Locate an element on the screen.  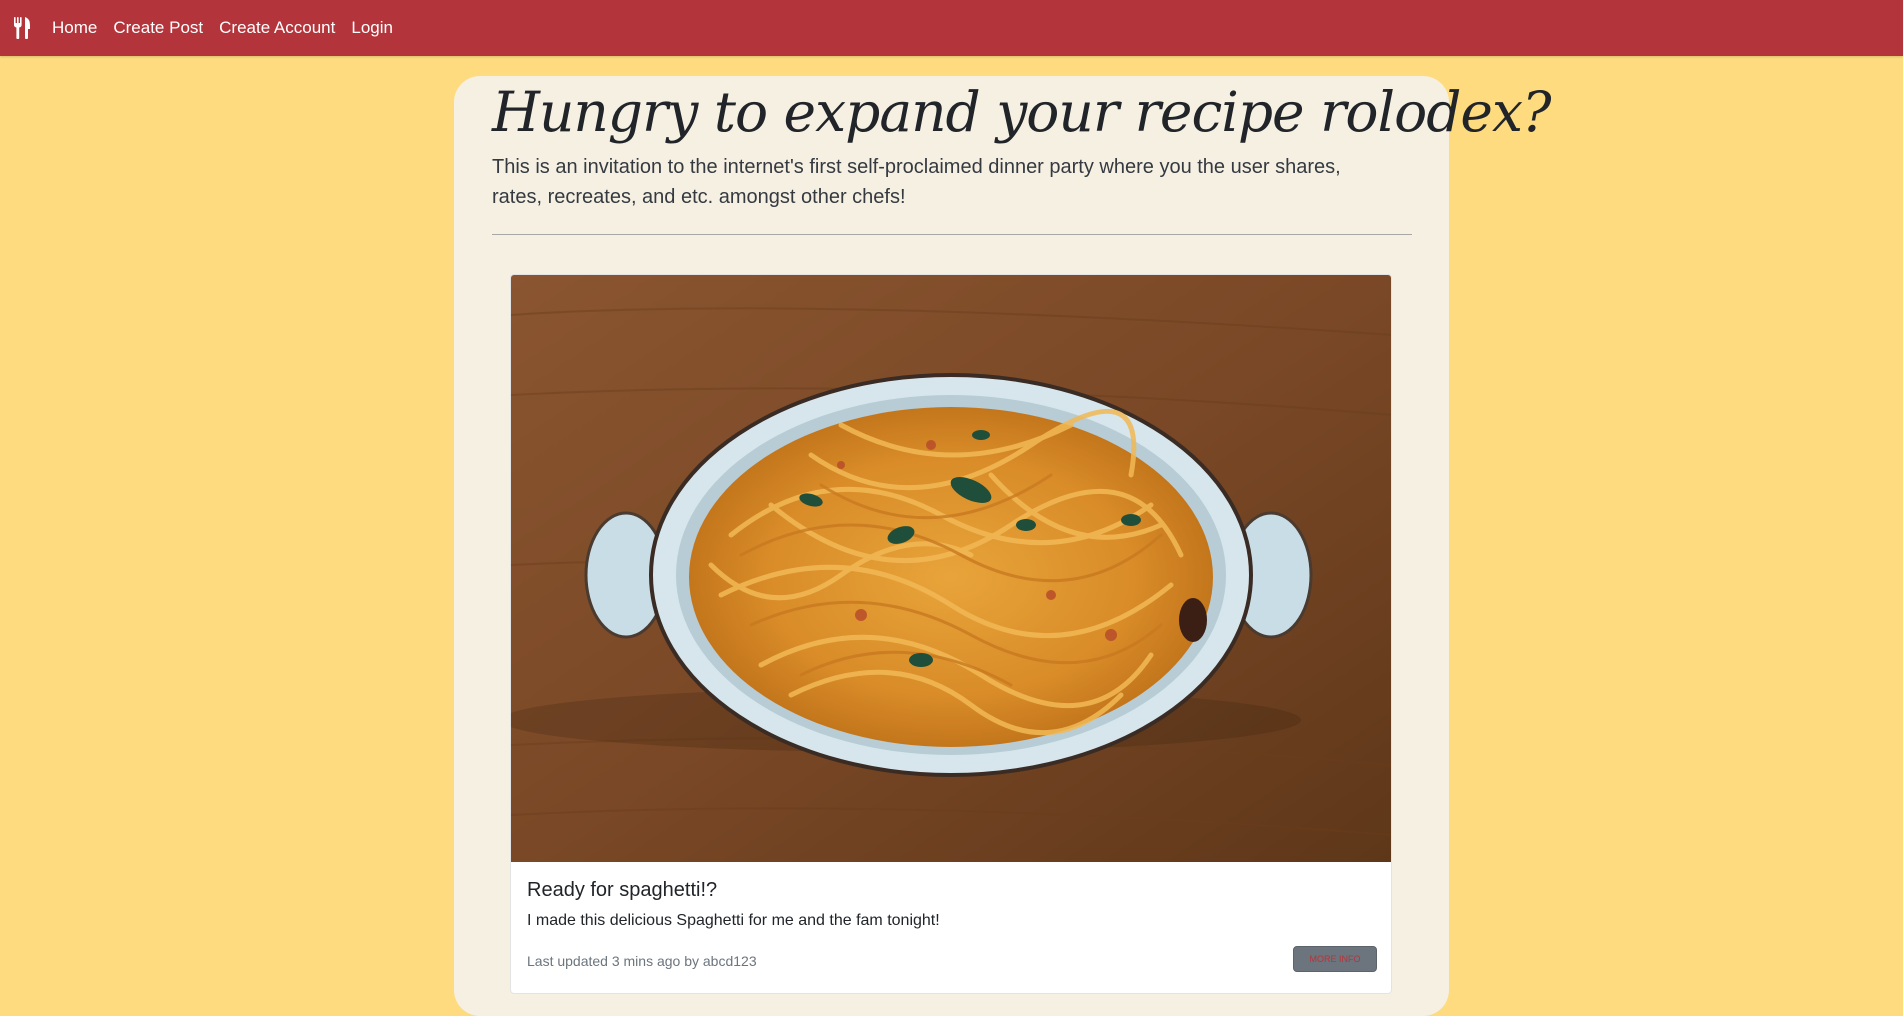
brand-link is located at coordinates (22, 28).